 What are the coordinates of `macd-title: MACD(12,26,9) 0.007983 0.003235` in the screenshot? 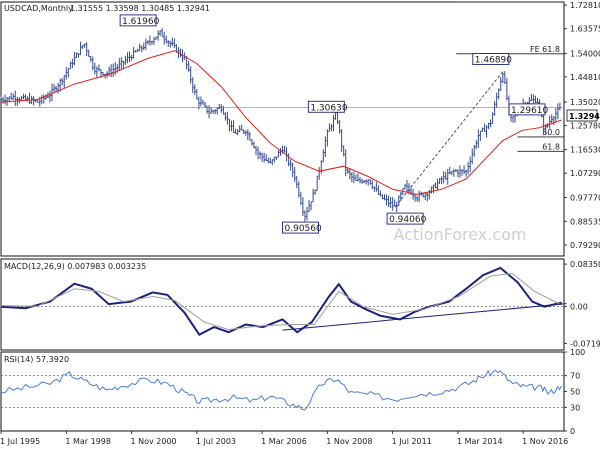 It's located at (75, 266).